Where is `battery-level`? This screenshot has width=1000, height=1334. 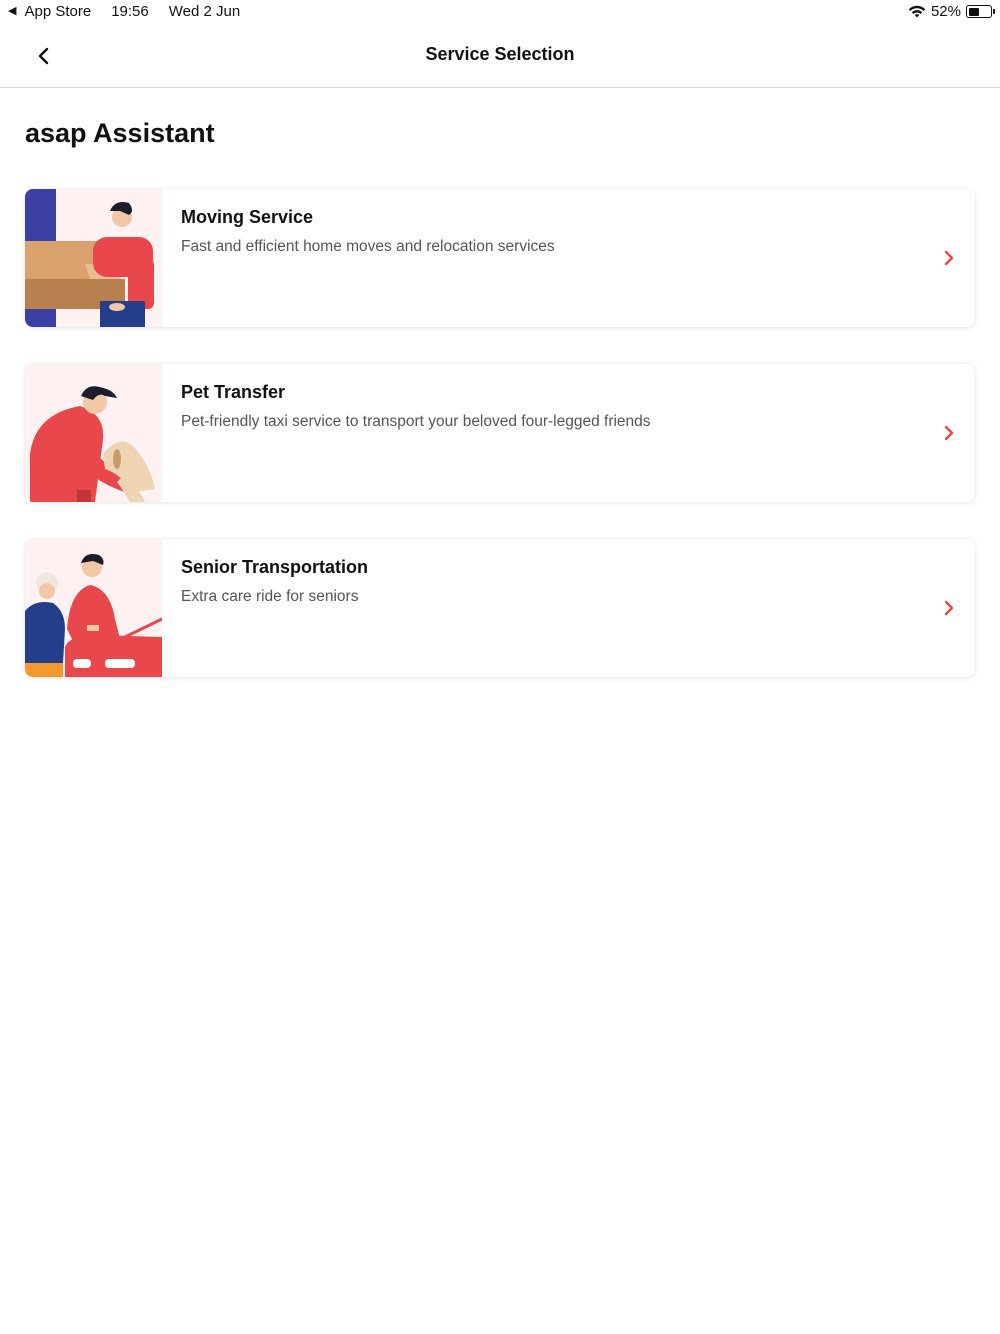 battery-level is located at coordinates (974, 11).